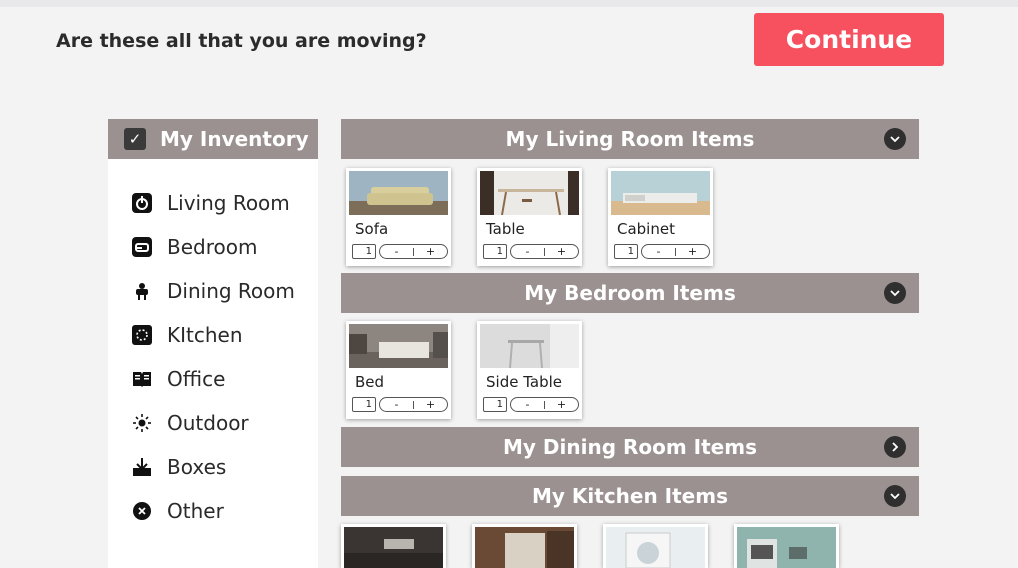  Describe the element at coordinates (142, 335) in the screenshot. I see `kitchen-icon` at that location.